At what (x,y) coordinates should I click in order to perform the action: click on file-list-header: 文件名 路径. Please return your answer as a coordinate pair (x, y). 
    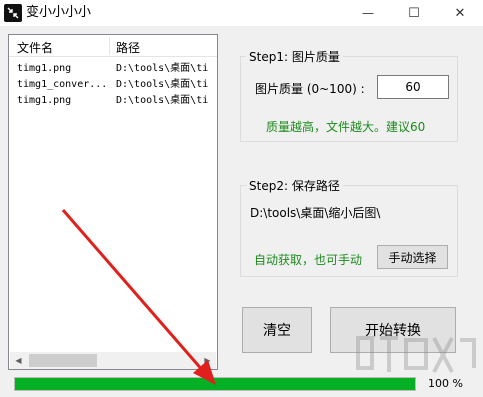
    Looking at the image, I should click on (113, 46).